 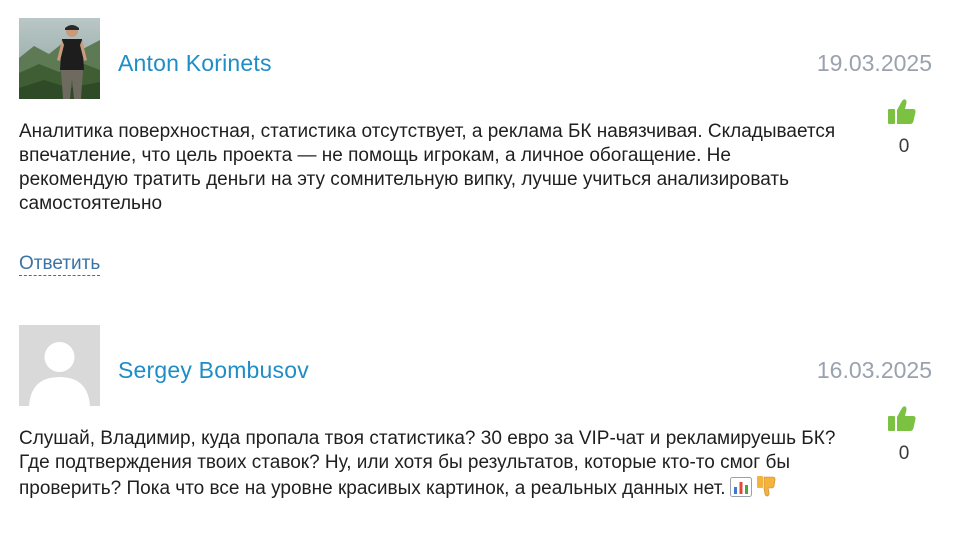 What do you see at coordinates (766, 489) in the screenshot?
I see `thumbs-down-emoji-icon` at bounding box center [766, 489].